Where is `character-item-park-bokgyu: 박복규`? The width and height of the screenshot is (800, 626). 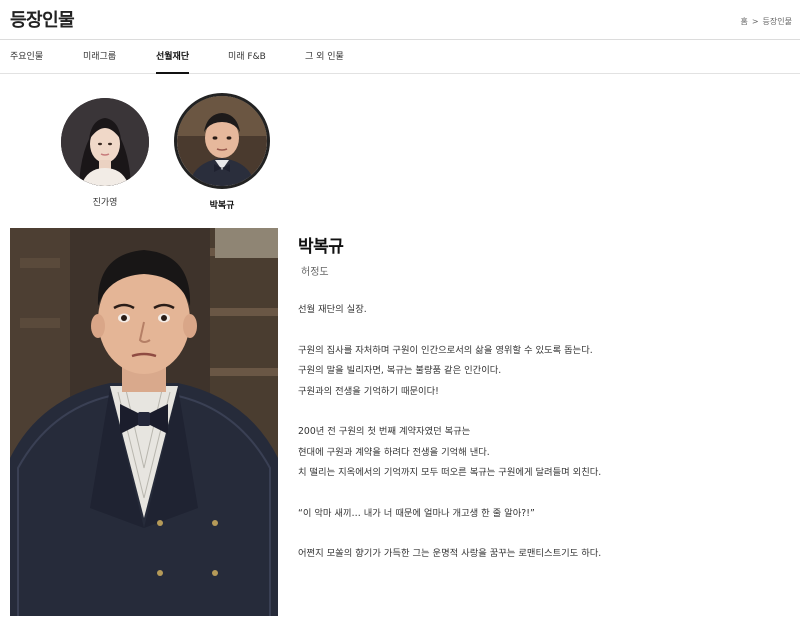
character-item-park-bokgyu: 박복규 is located at coordinates (222, 150).